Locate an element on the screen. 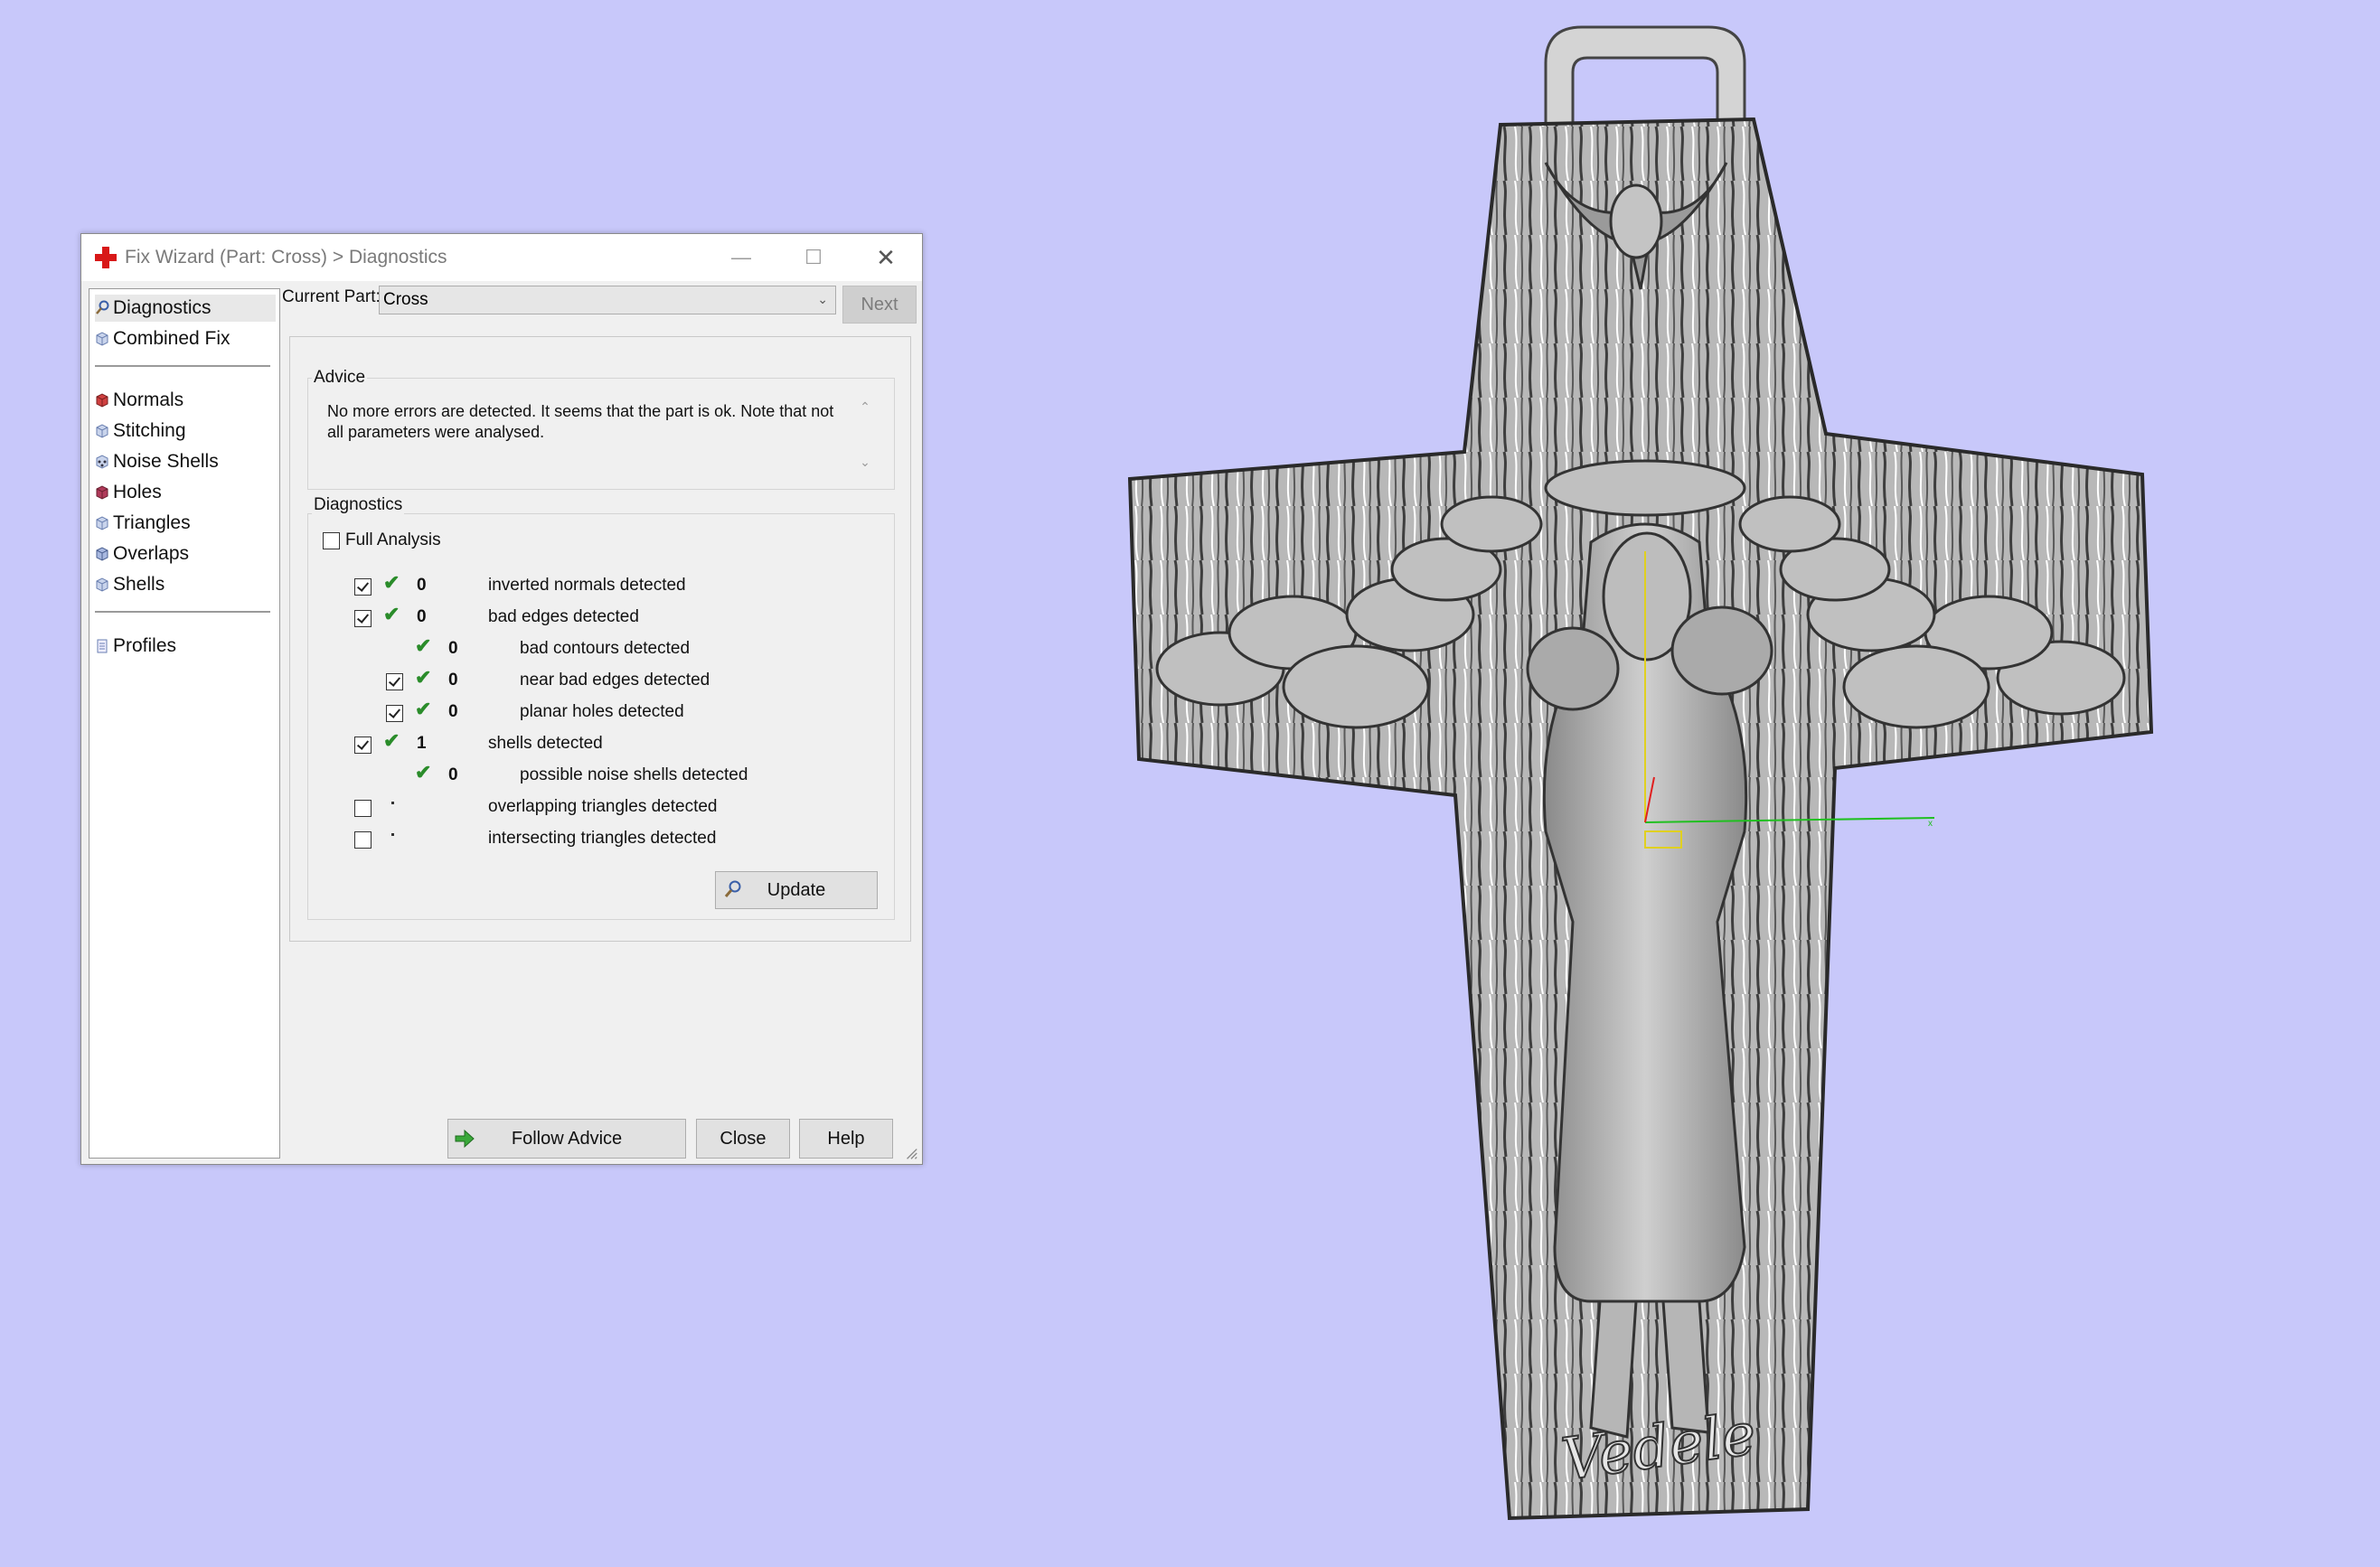 Image resolution: width=2380 pixels, height=1567 pixels. nav-item-profiles: Profiles is located at coordinates (140, 646).